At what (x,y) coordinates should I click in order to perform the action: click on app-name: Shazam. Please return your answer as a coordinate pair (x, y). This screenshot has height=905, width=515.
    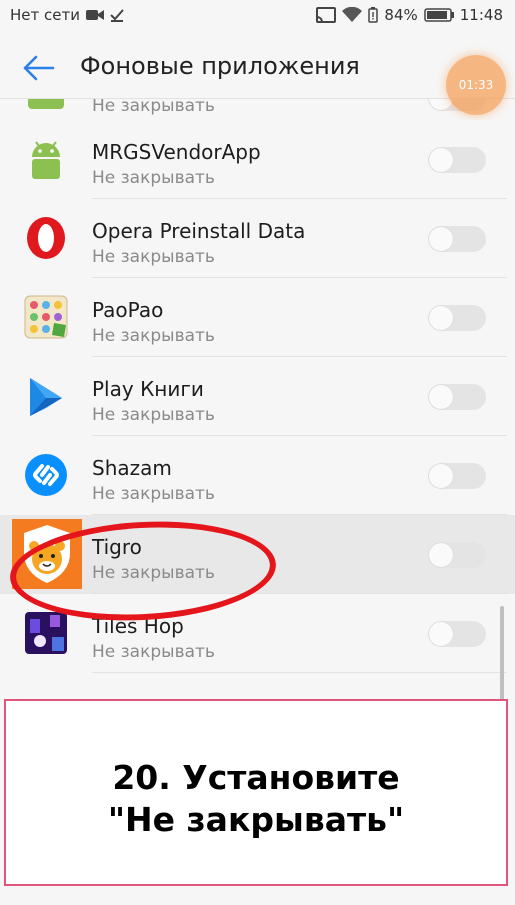
    Looking at the image, I should click on (132, 468).